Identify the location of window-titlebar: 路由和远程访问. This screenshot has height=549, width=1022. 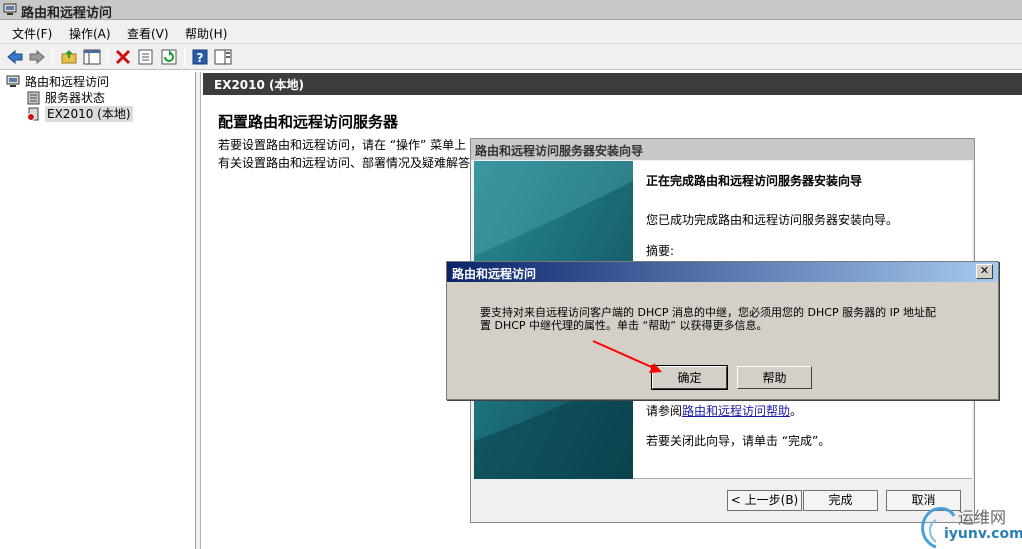
(511, 10).